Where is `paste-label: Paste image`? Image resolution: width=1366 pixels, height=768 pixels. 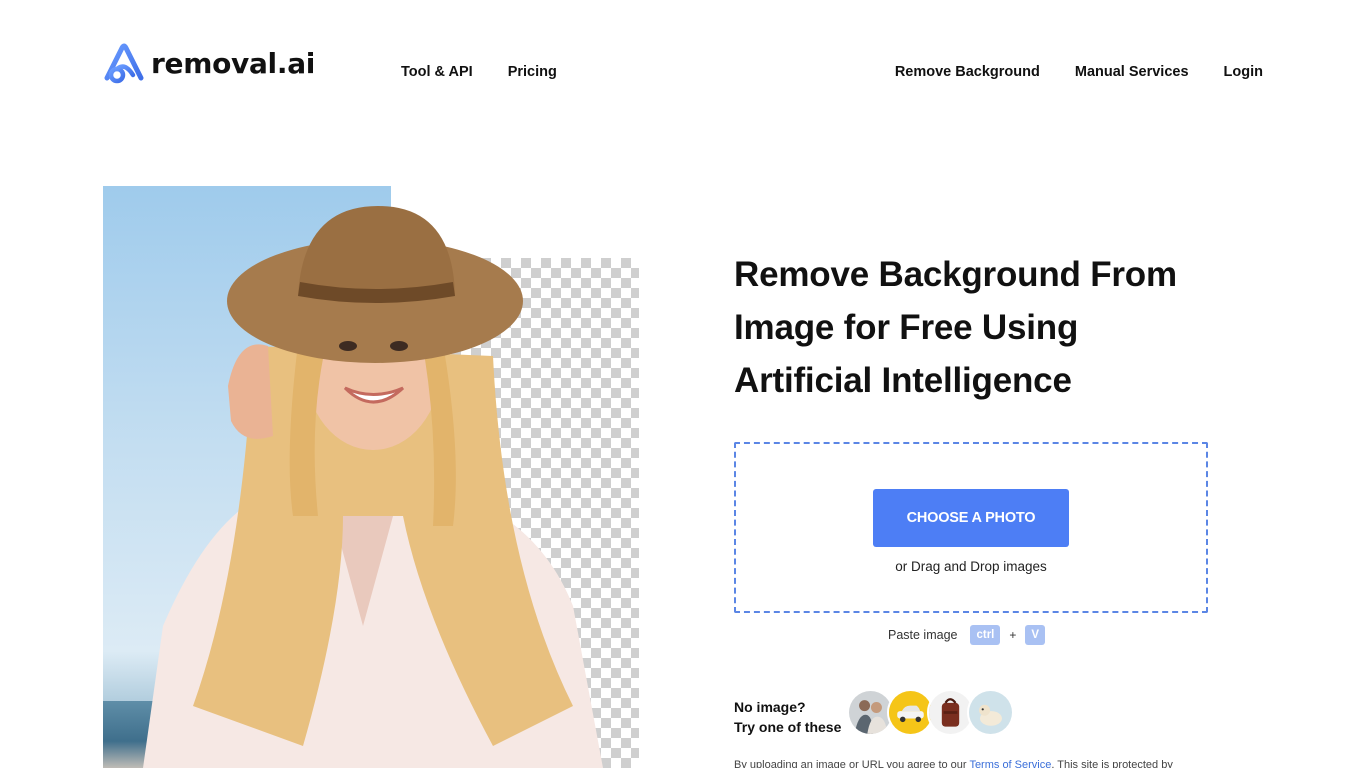
paste-label: Paste image is located at coordinates (923, 635).